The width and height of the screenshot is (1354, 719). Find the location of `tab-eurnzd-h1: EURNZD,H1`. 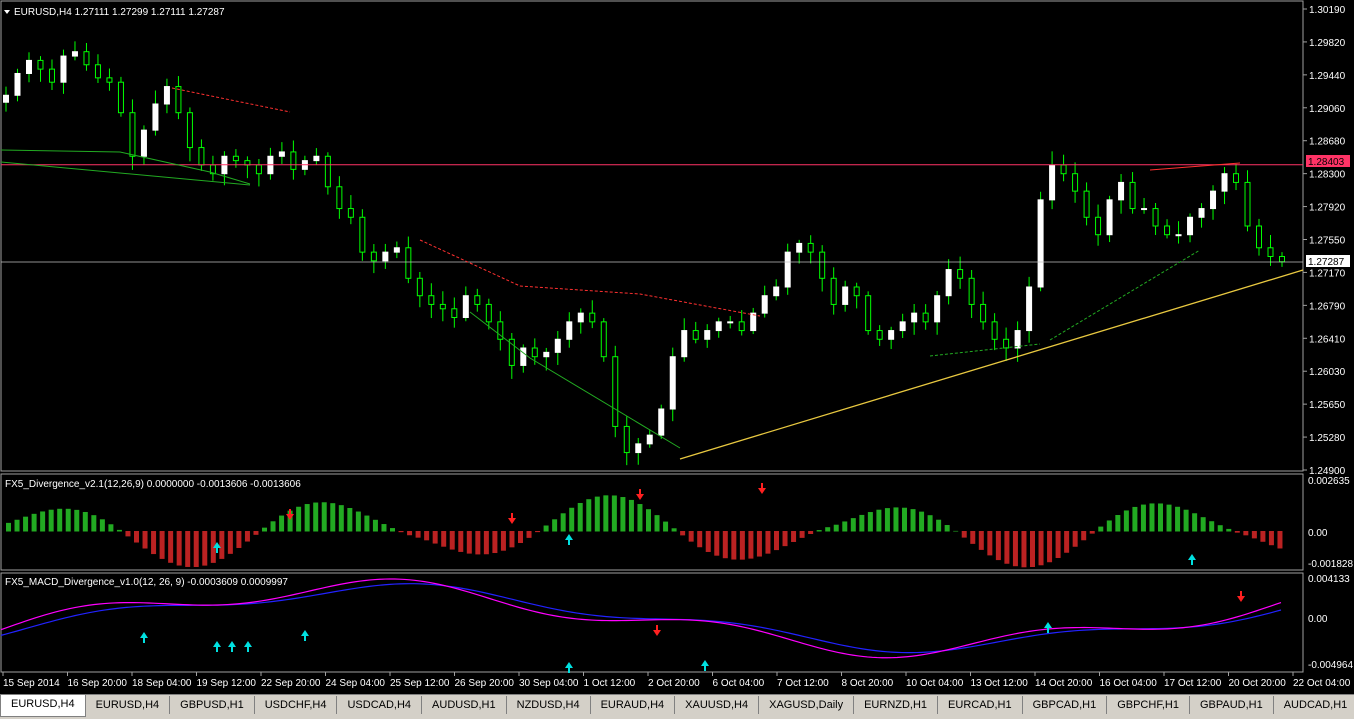

tab-eurnzd-h1: EURNZD,H1 is located at coordinates (896, 705).